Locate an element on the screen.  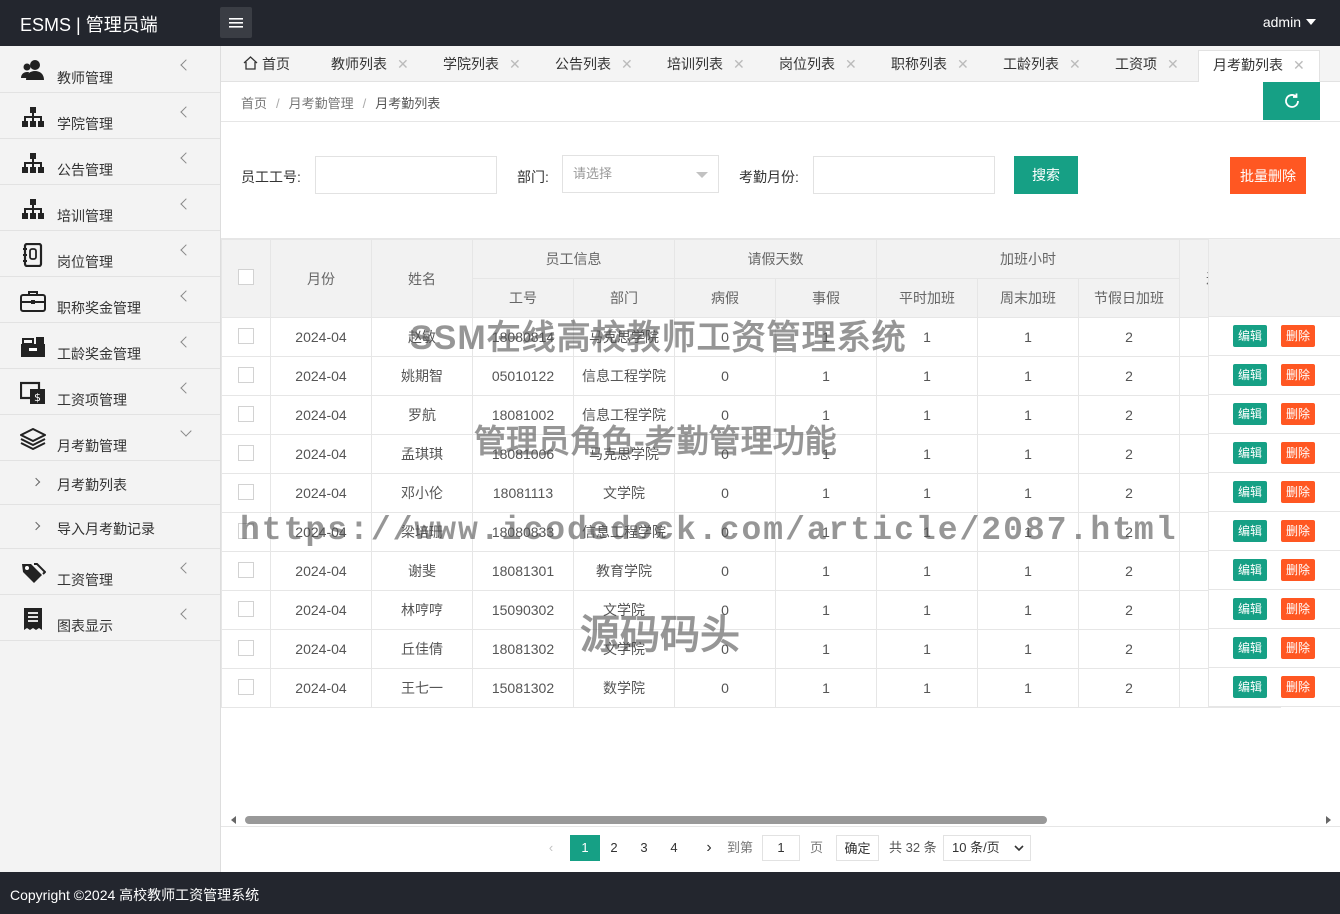
scroll-left-icon is located at coordinates (233, 820).